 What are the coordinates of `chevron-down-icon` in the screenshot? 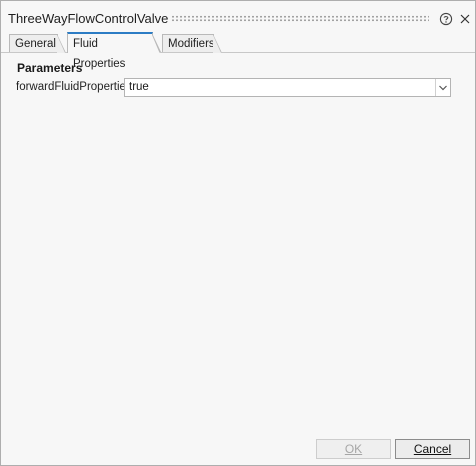 It's located at (443, 88).